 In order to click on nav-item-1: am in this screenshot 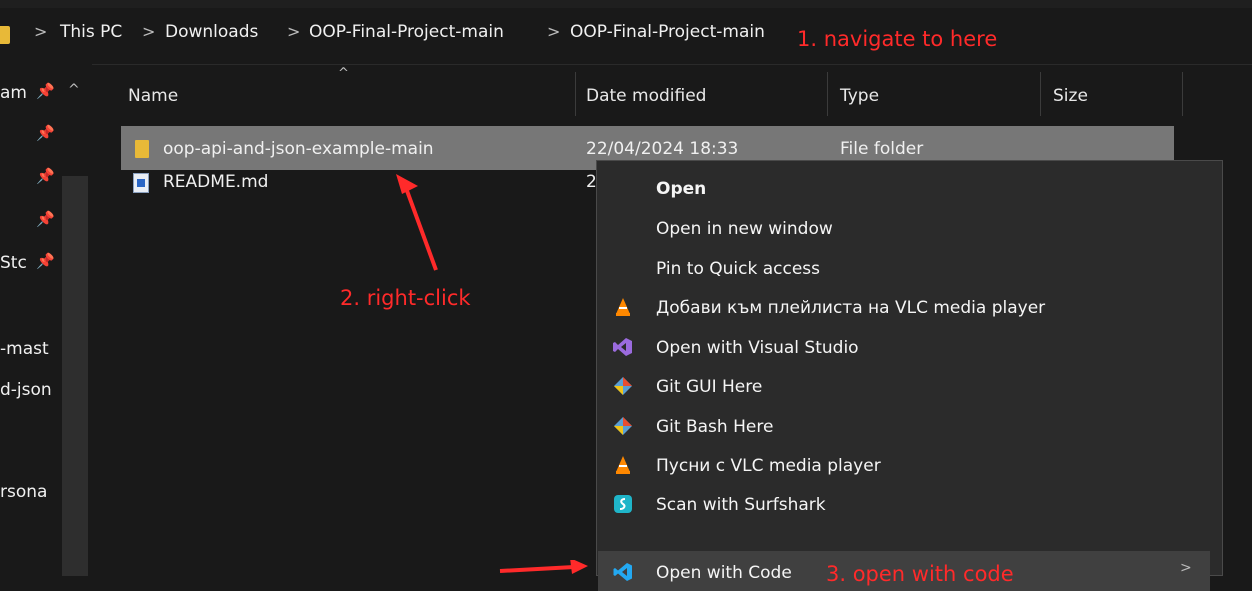, I will do `click(13, 93)`.